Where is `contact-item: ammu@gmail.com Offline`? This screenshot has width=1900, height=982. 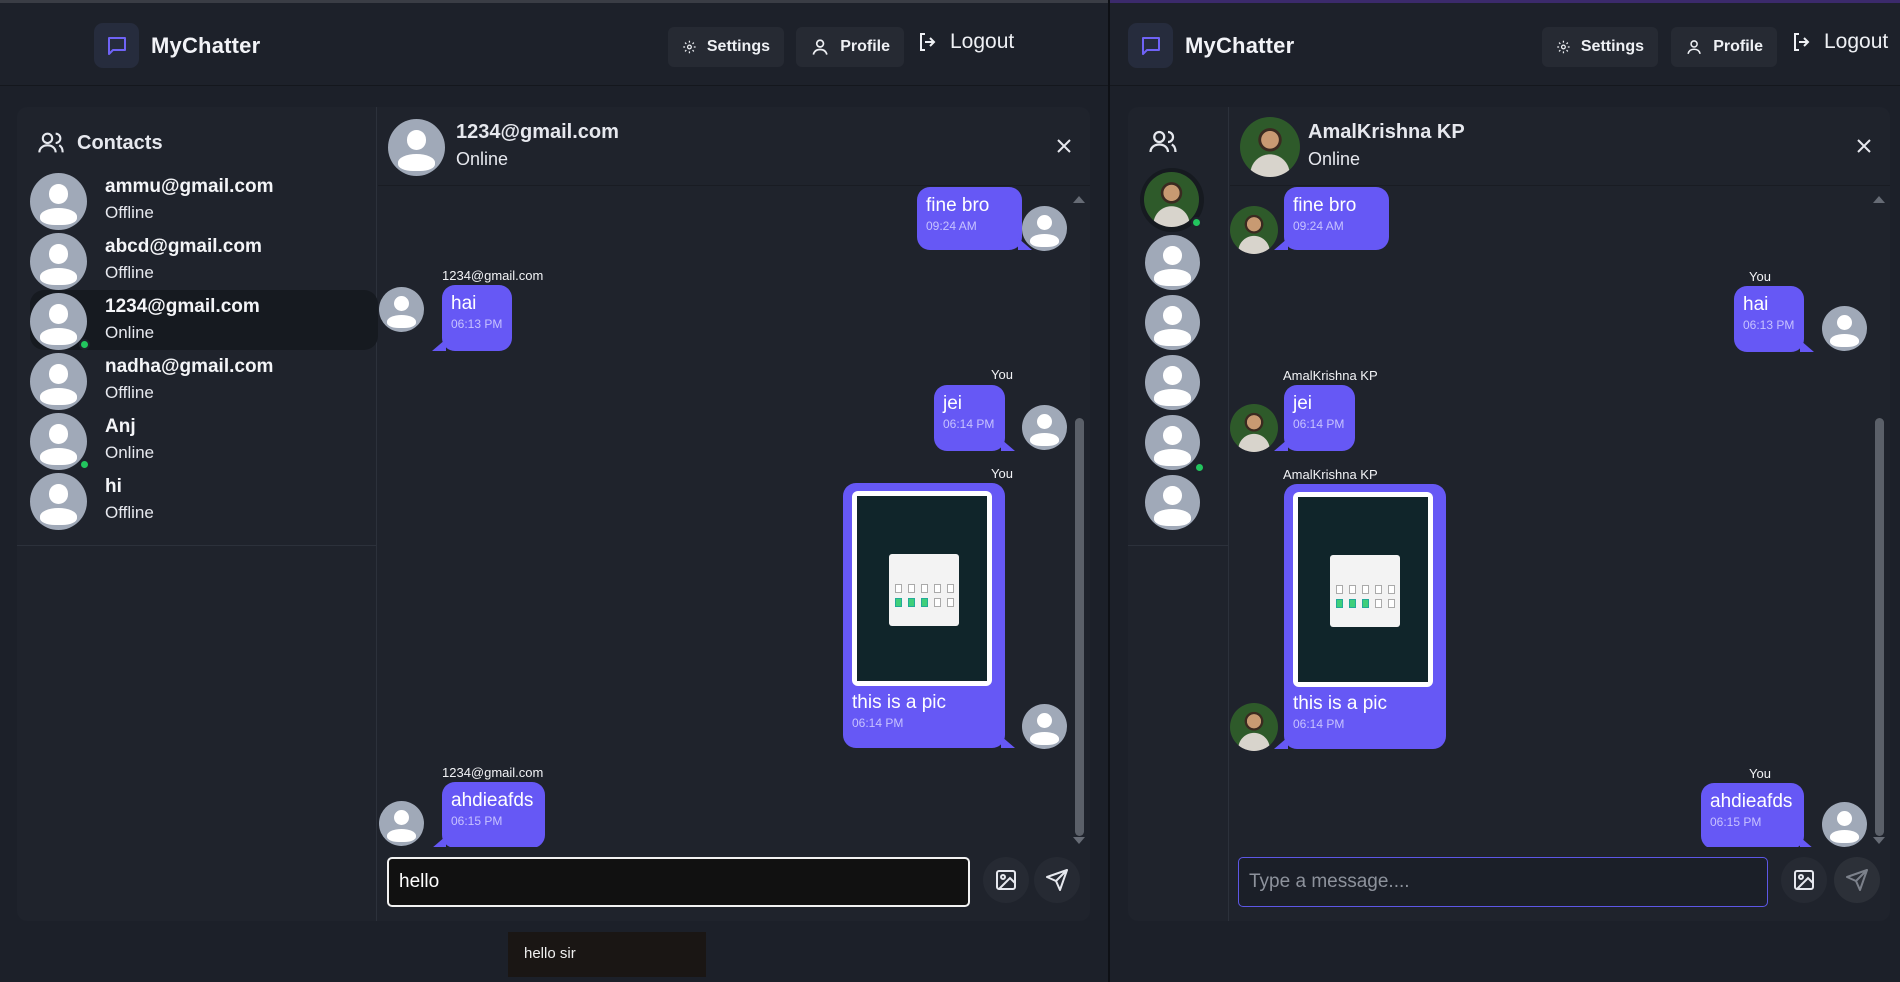
contact-item: ammu@gmail.com Offline is located at coordinates (204, 200).